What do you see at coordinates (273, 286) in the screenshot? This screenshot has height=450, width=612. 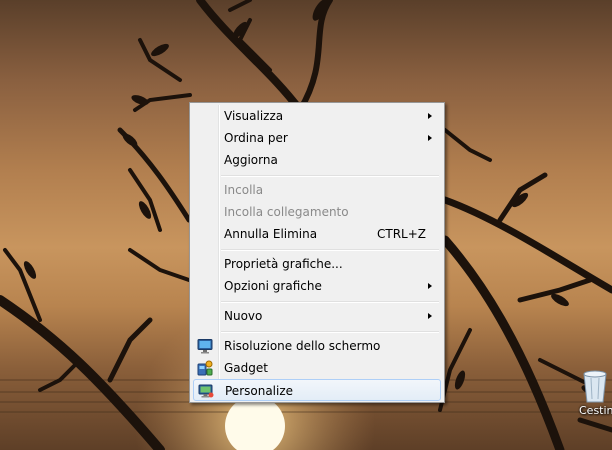 I see `menu-item-label: Opzioni grafiche` at bounding box center [273, 286].